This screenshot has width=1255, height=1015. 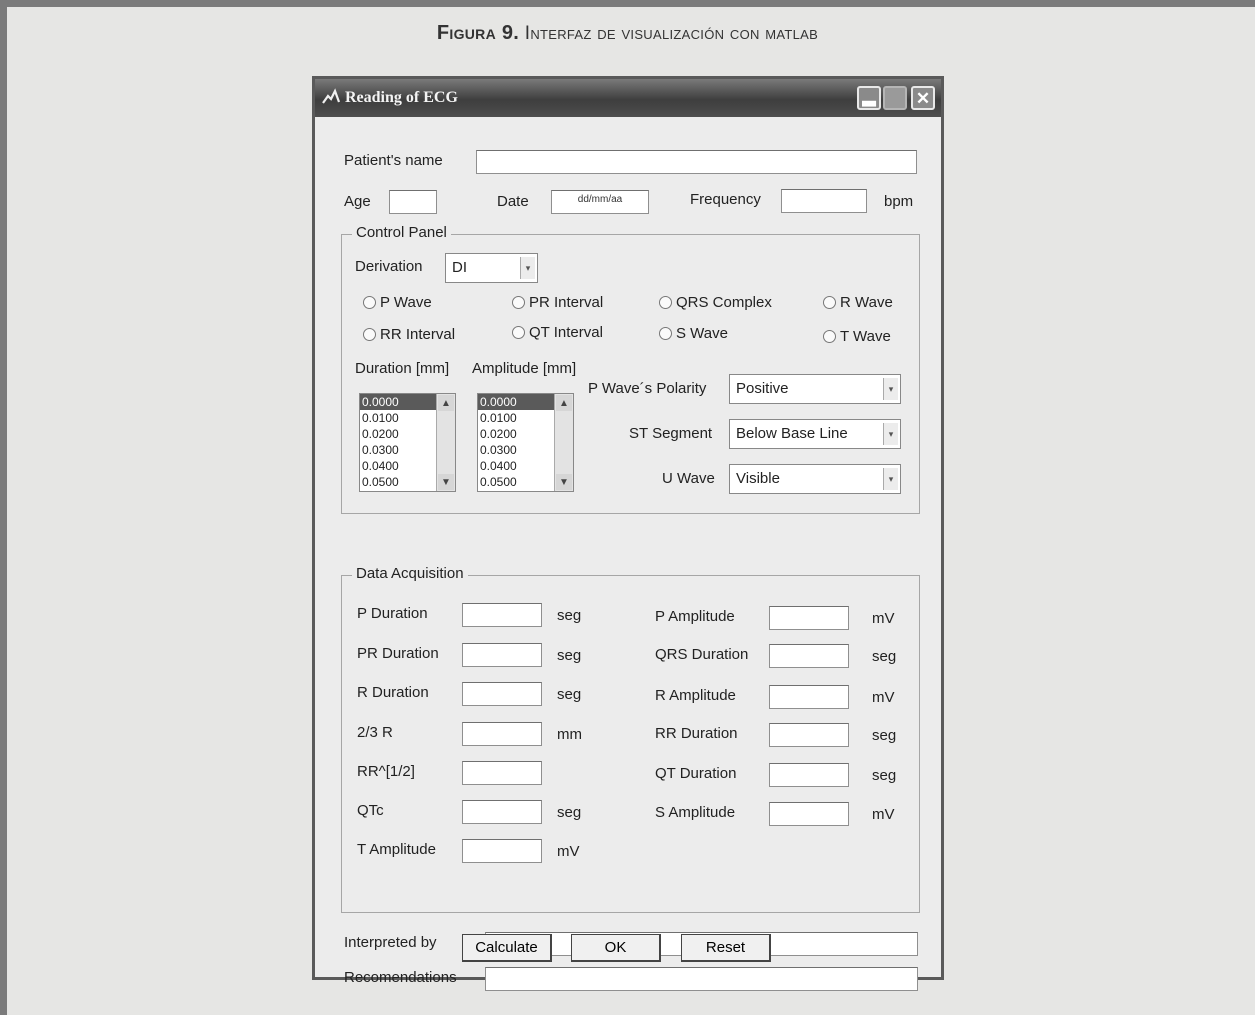 What do you see at coordinates (923, 98) in the screenshot?
I see `close-button: ✕` at bounding box center [923, 98].